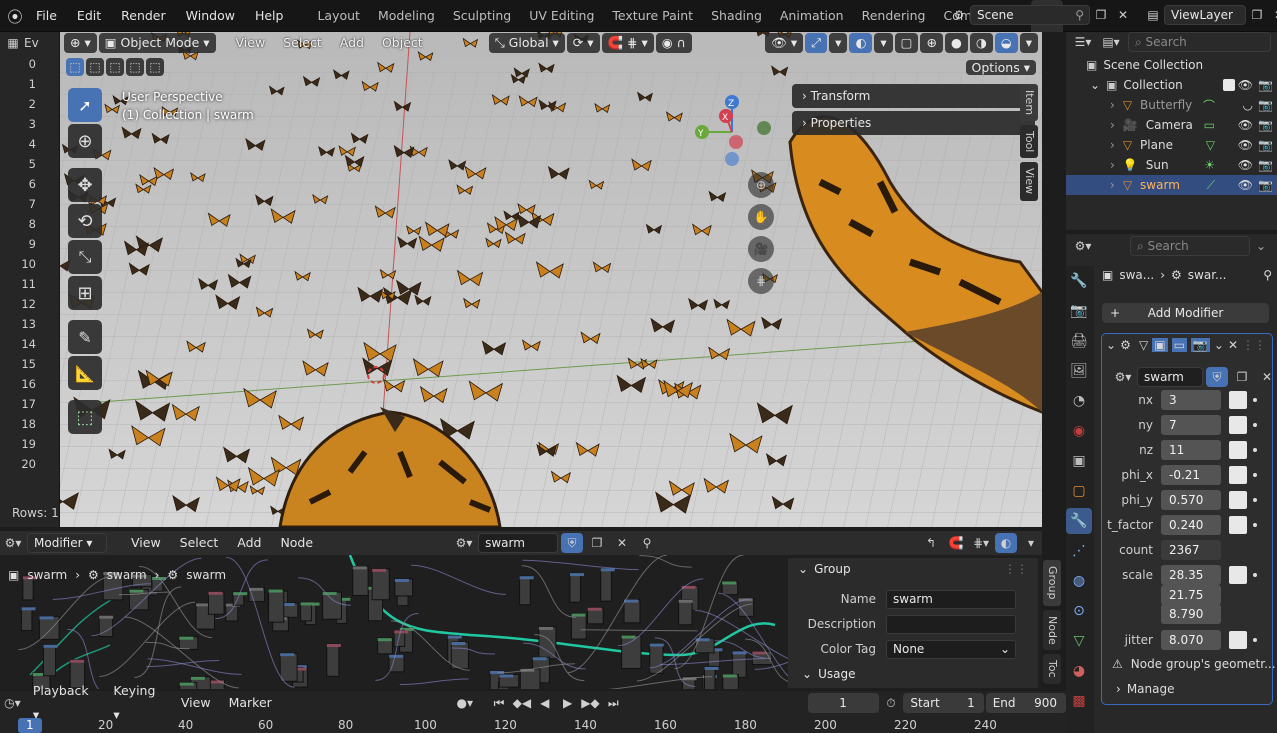  Describe the element at coordinates (951, 599) in the screenshot. I see `group-name-field: swarm` at that location.